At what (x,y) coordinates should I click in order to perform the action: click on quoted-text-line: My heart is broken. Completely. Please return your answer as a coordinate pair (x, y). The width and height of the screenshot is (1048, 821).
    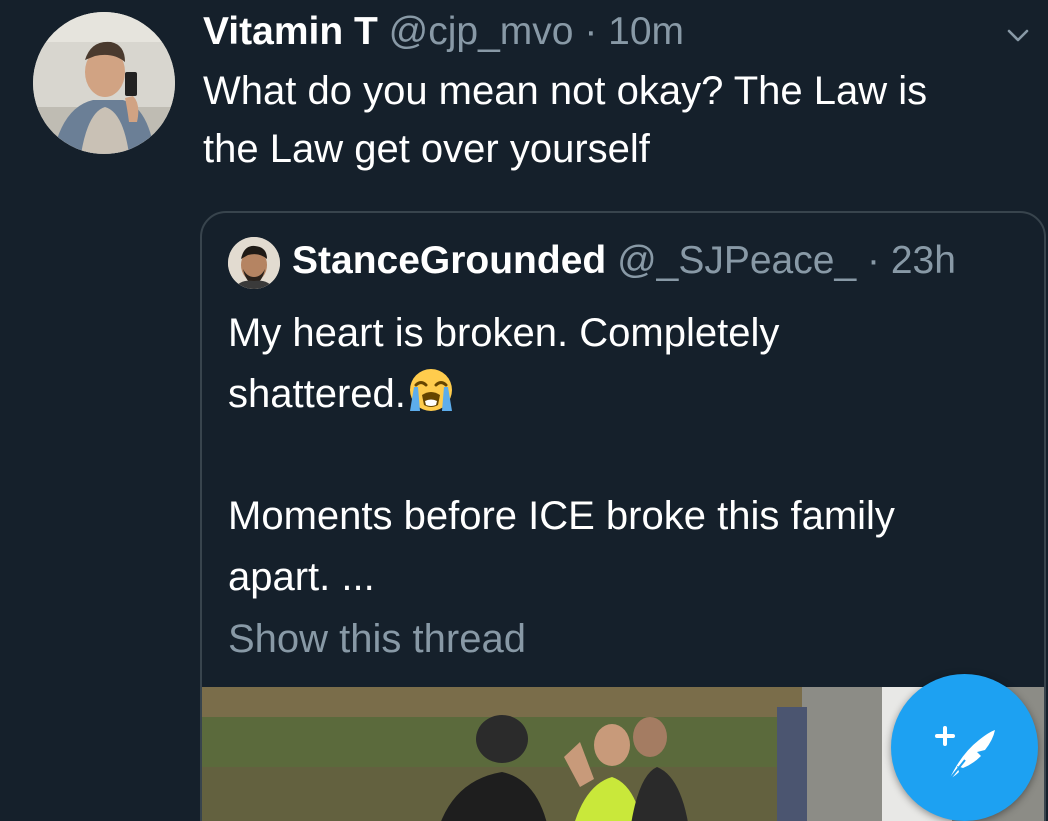
    Looking at the image, I should click on (504, 333).